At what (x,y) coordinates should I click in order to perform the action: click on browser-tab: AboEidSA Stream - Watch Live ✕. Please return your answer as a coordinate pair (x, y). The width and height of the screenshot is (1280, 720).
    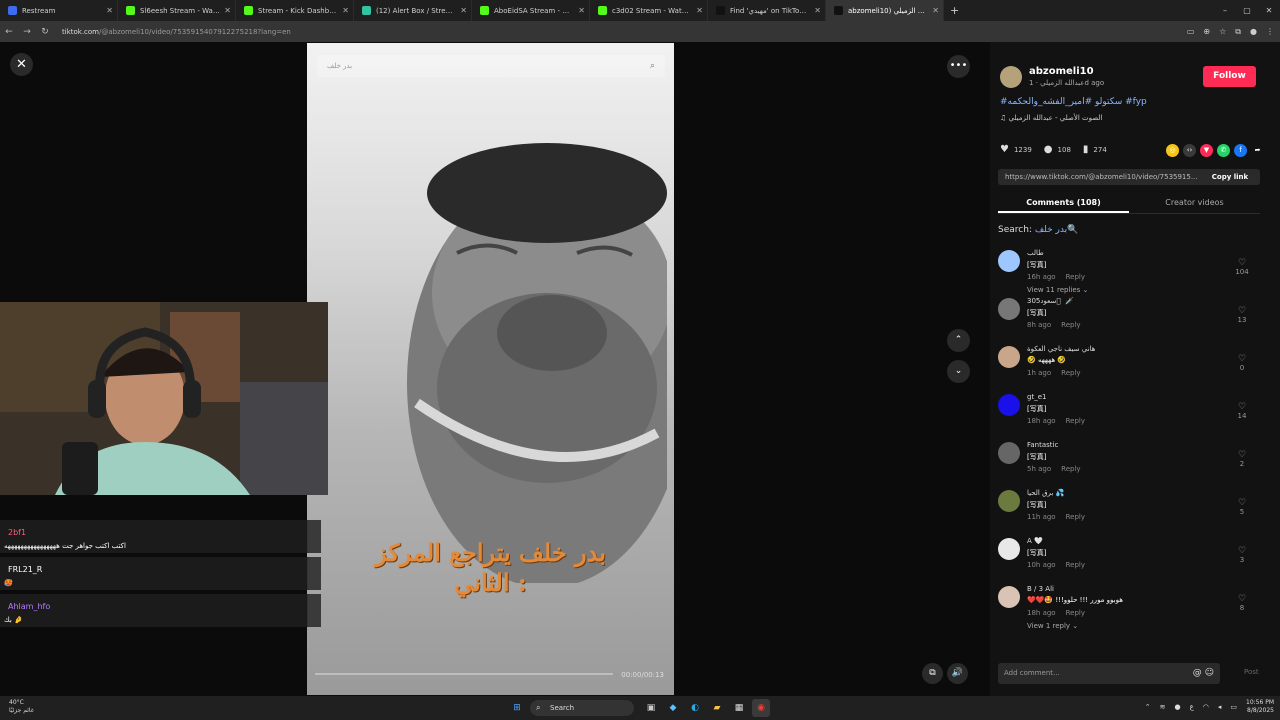
    Looking at the image, I should click on (531, 10).